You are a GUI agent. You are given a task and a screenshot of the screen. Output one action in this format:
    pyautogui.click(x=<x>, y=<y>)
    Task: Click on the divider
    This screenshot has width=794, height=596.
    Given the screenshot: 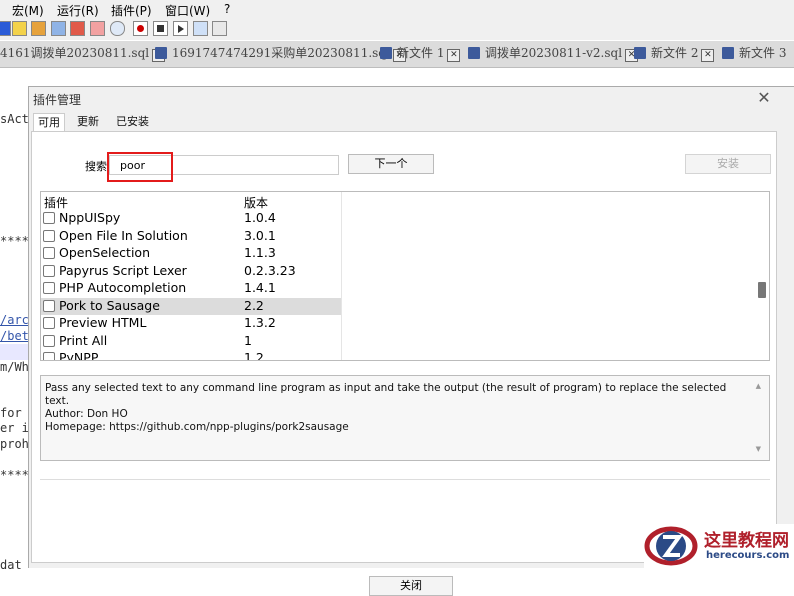 What is the action you would take?
    pyautogui.click(x=405, y=479)
    